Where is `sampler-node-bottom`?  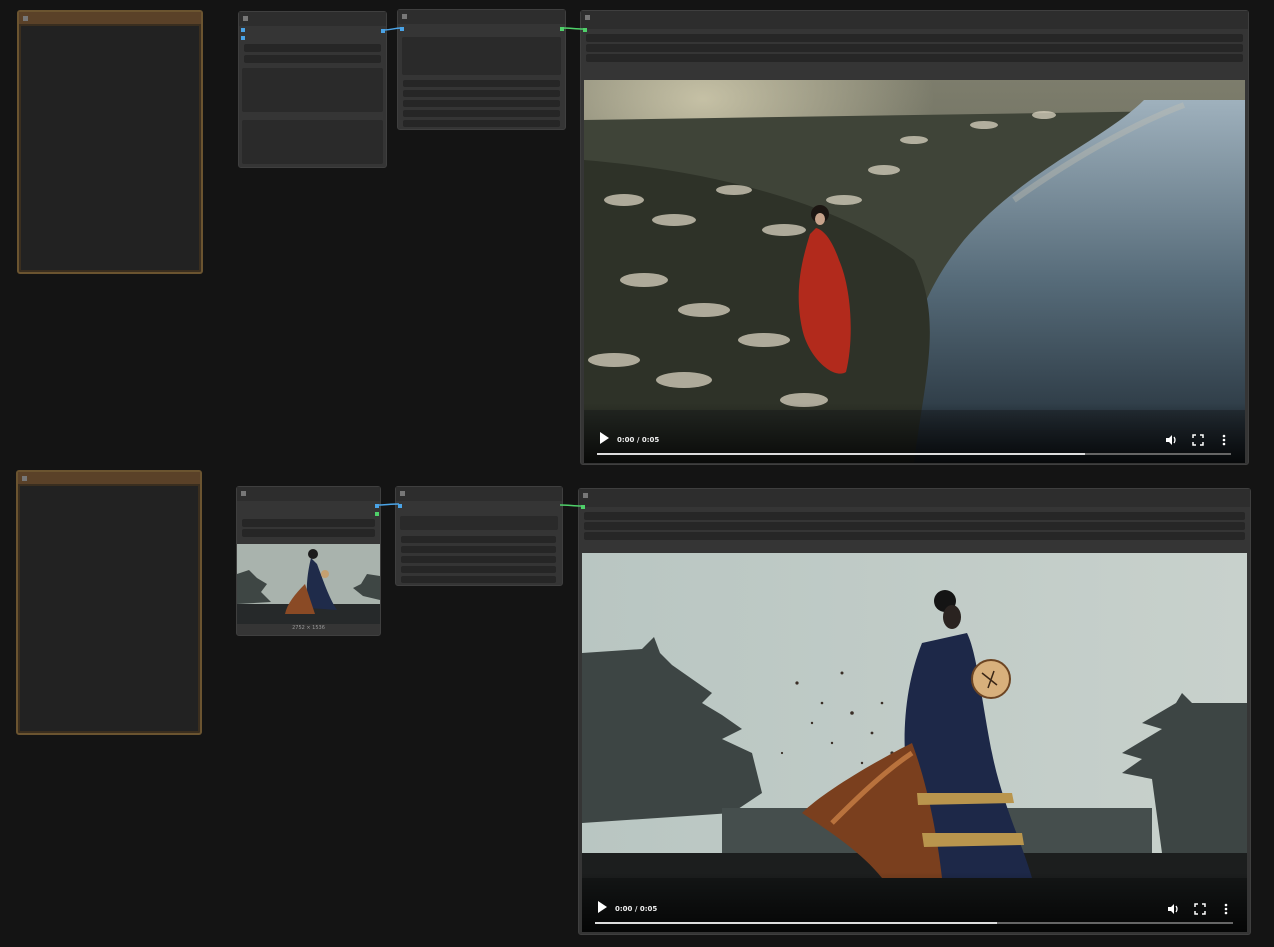
sampler-node-bottom is located at coordinates (479, 536).